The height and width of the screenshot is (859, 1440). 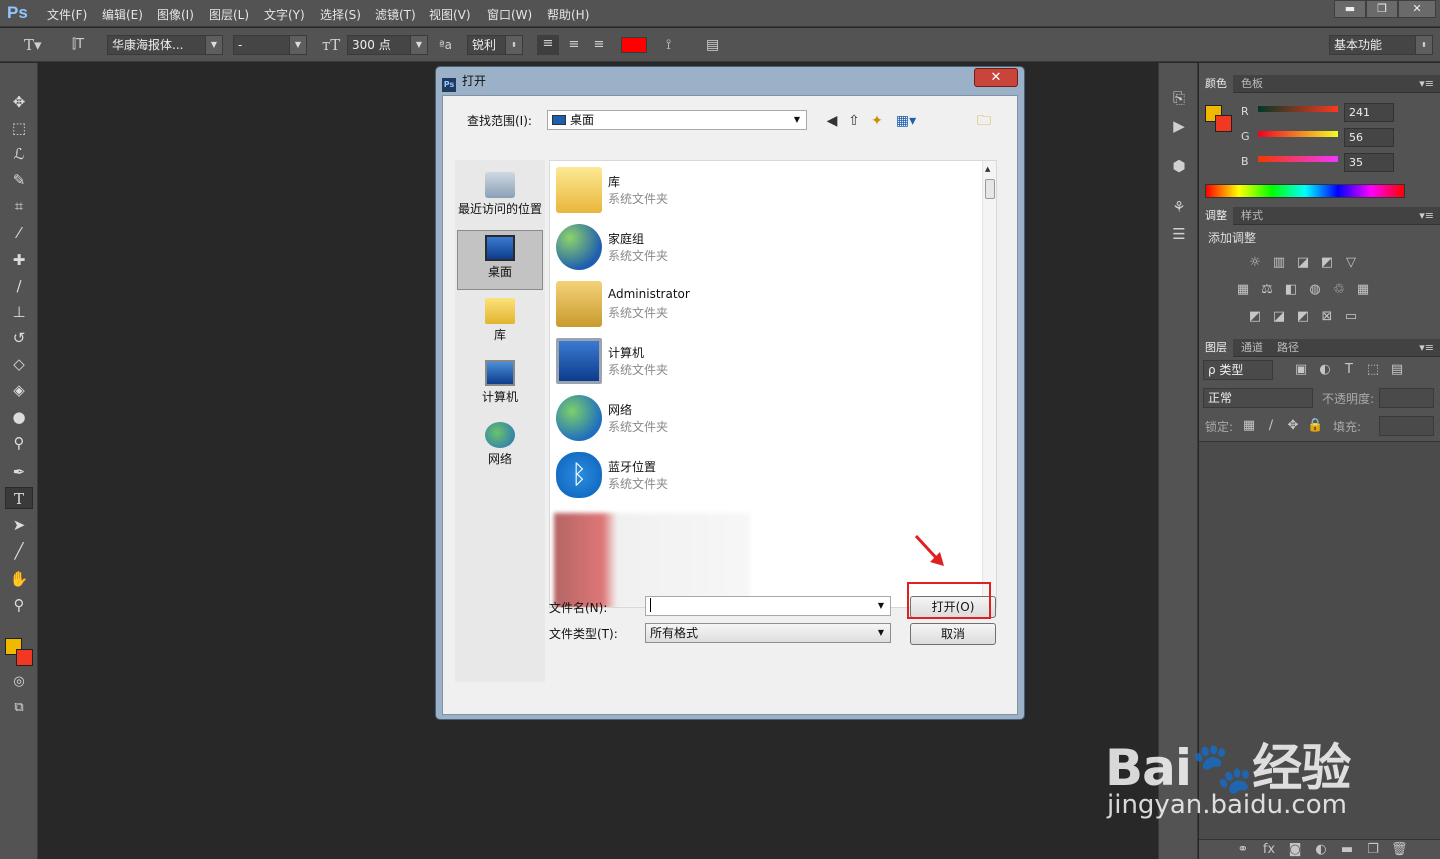 What do you see at coordinates (19, 233) in the screenshot?
I see `eyedropper-tool-icon: ⁄` at bounding box center [19, 233].